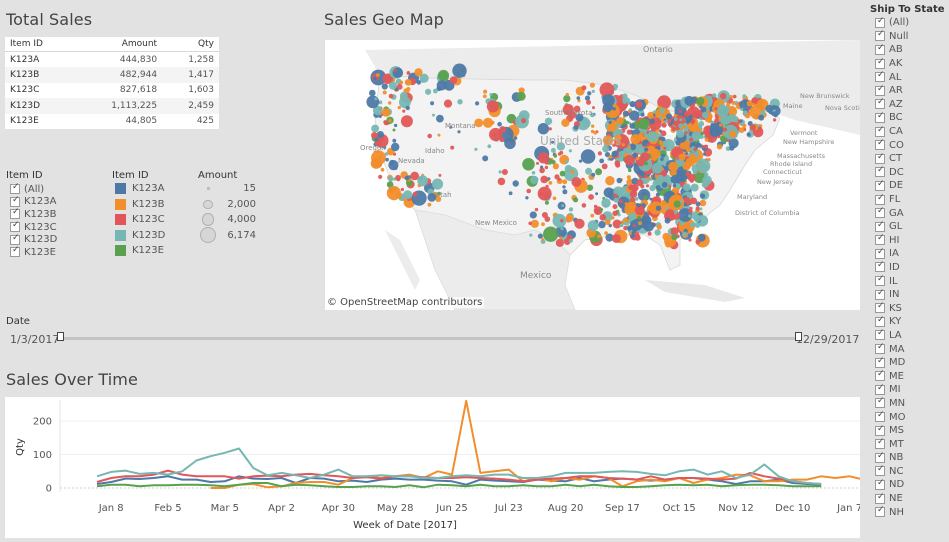 The width and height of the screenshot is (949, 542). What do you see at coordinates (912, 267) in the screenshot?
I see `state-filter-option: ID` at bounding box center [912, 267].